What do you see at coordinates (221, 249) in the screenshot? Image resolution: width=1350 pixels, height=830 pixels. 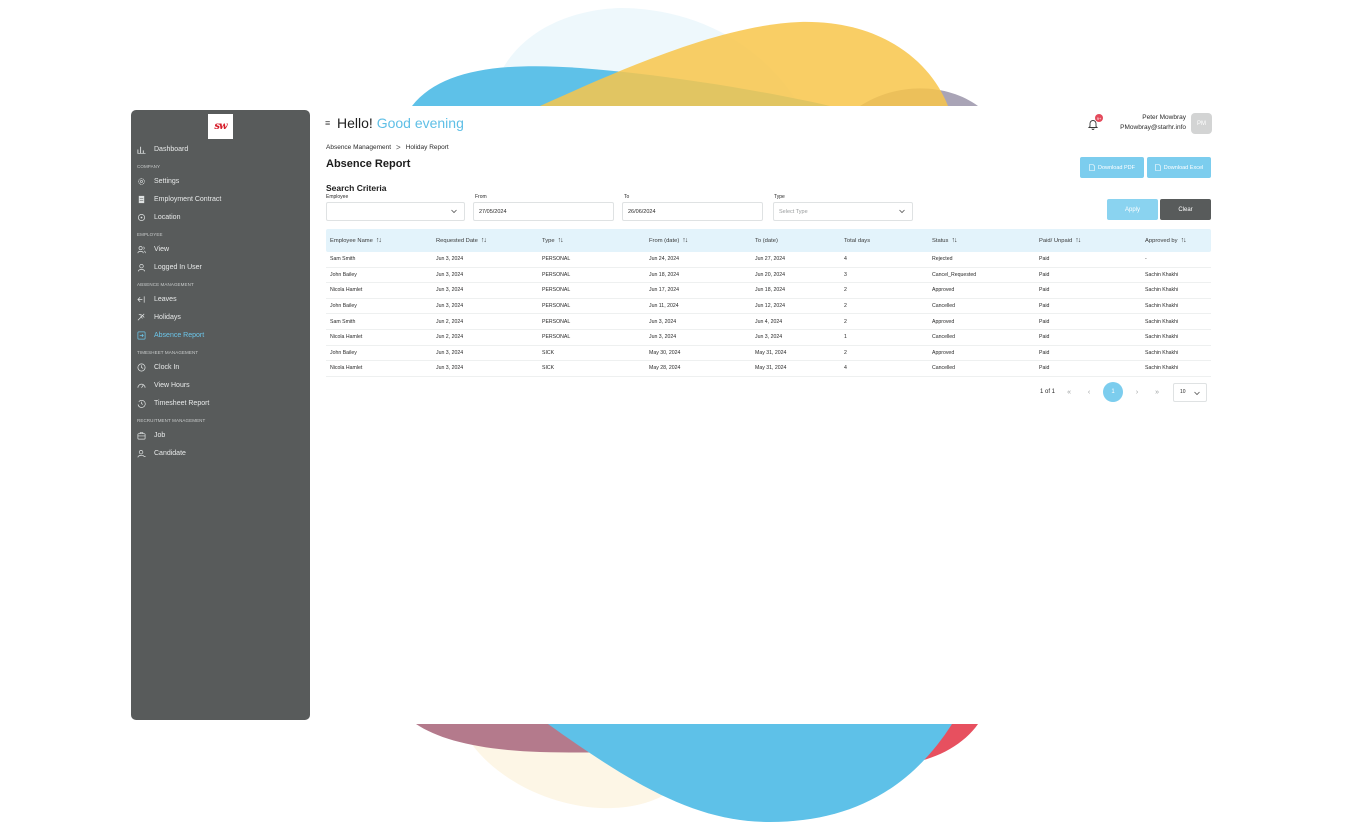 I see `sidebar-item-view: View` at bounding box center [221, 249].